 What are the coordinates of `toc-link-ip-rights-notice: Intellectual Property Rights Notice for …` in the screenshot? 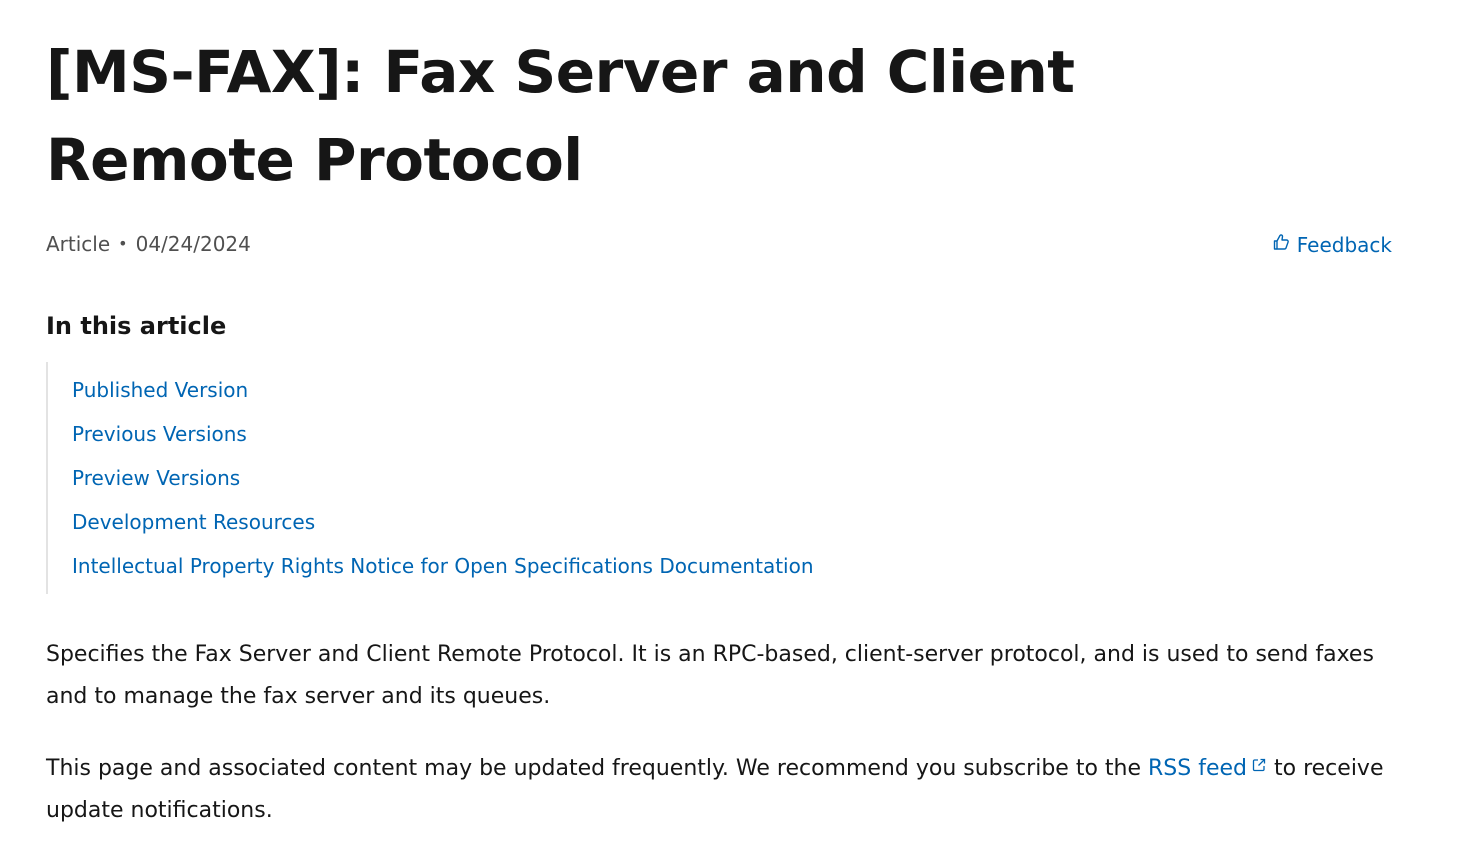 It's located at (443, 566).